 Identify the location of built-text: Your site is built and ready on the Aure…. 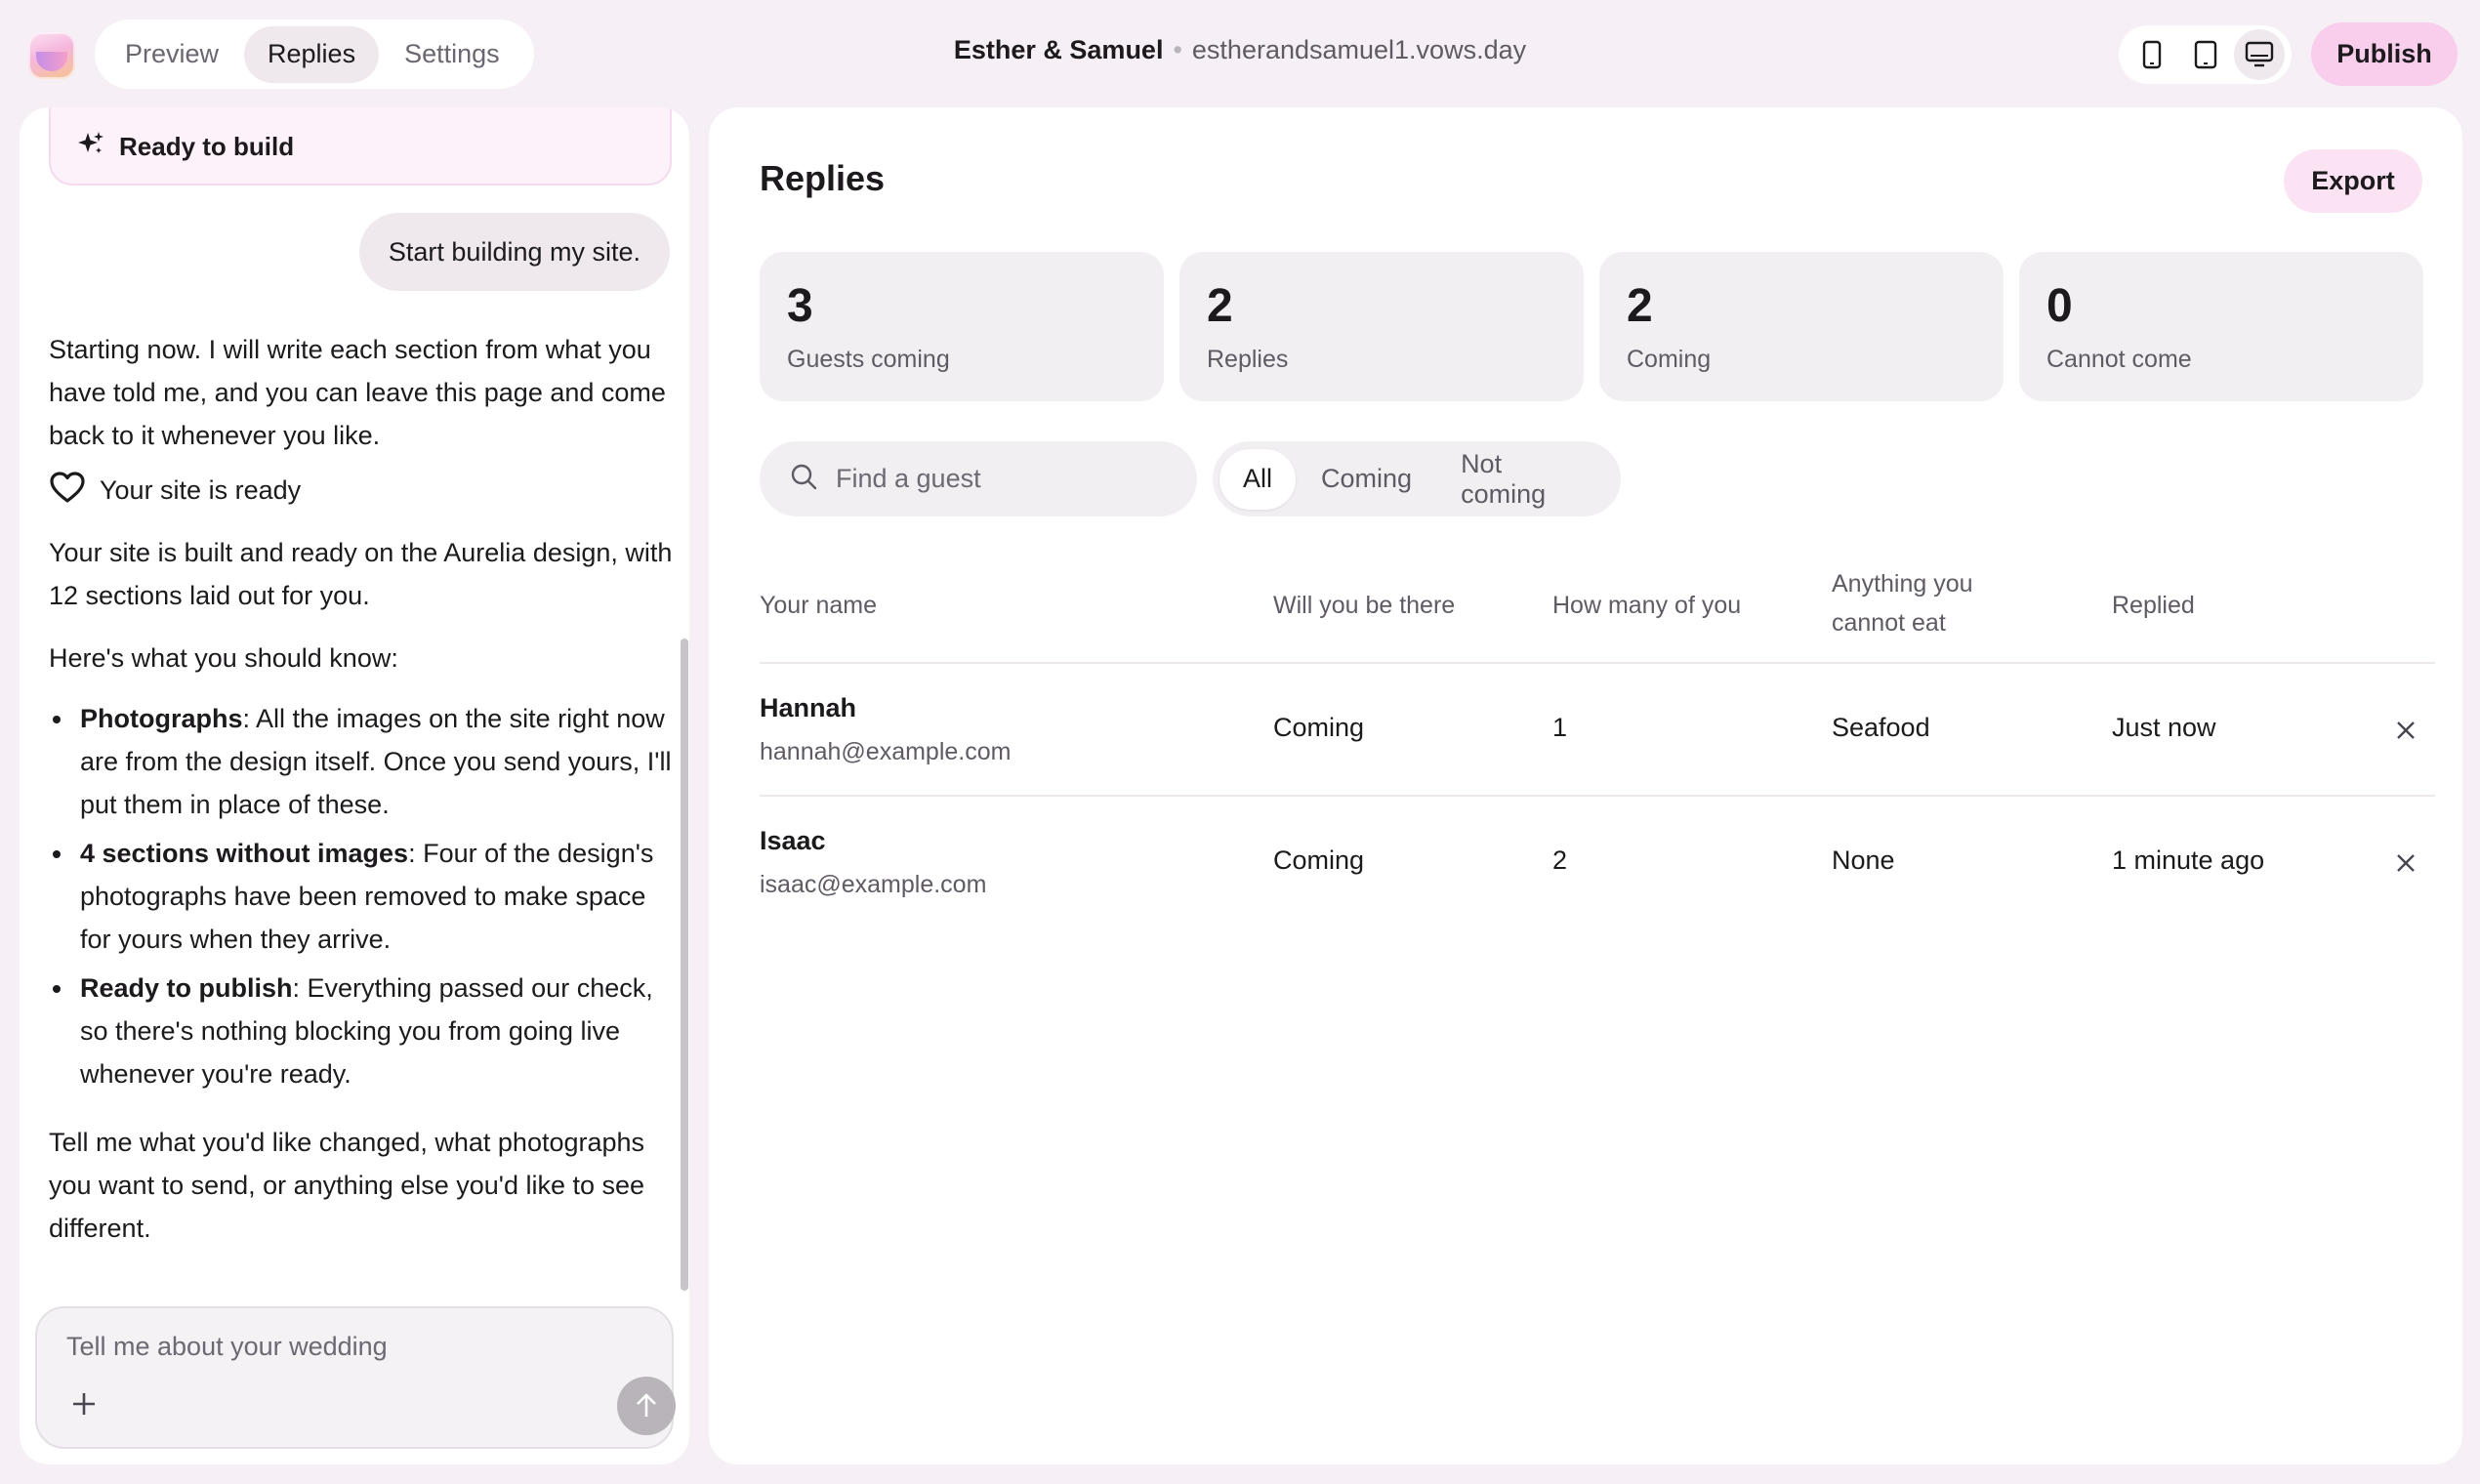
(361, 574).